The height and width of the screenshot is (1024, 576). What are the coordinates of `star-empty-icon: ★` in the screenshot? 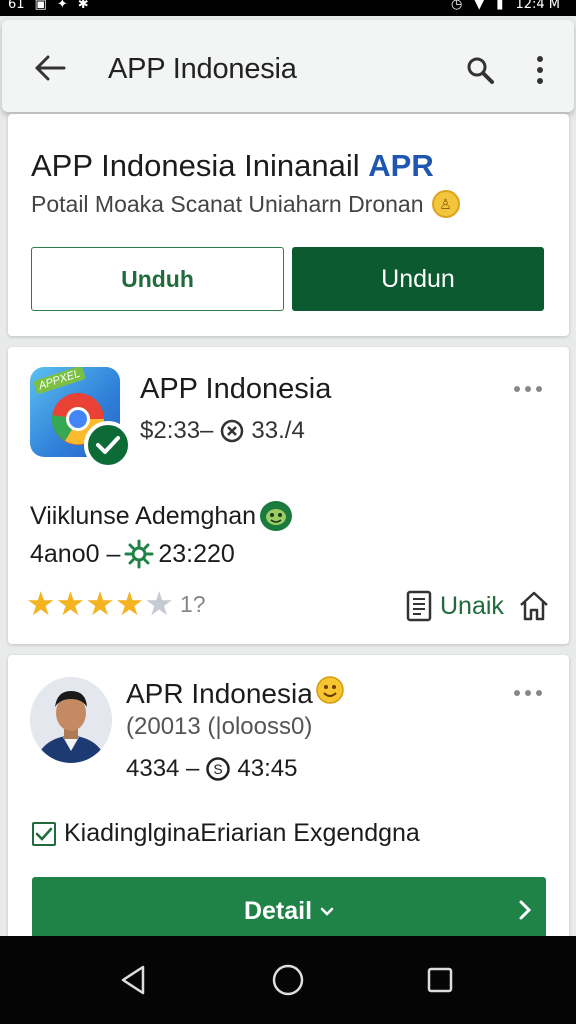 It's located at (159, 603).